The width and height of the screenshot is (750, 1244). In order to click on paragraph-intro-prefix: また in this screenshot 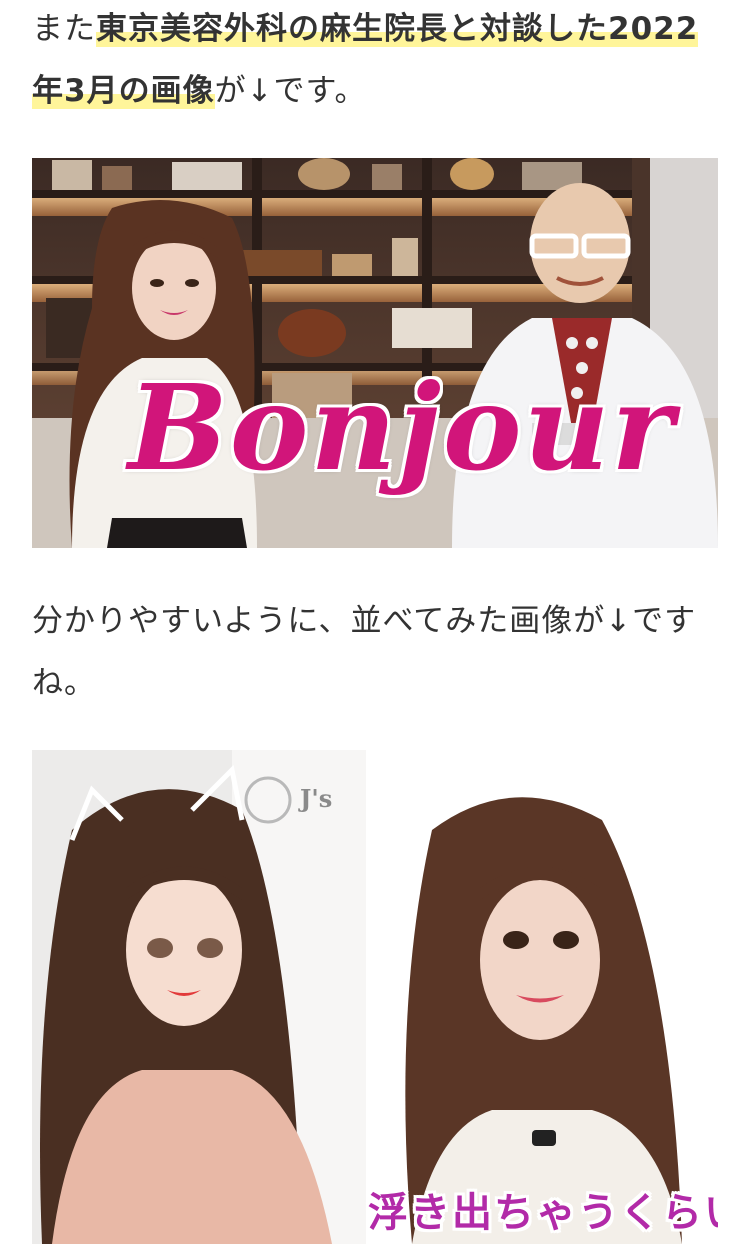, I will do `click(64, 29)`.